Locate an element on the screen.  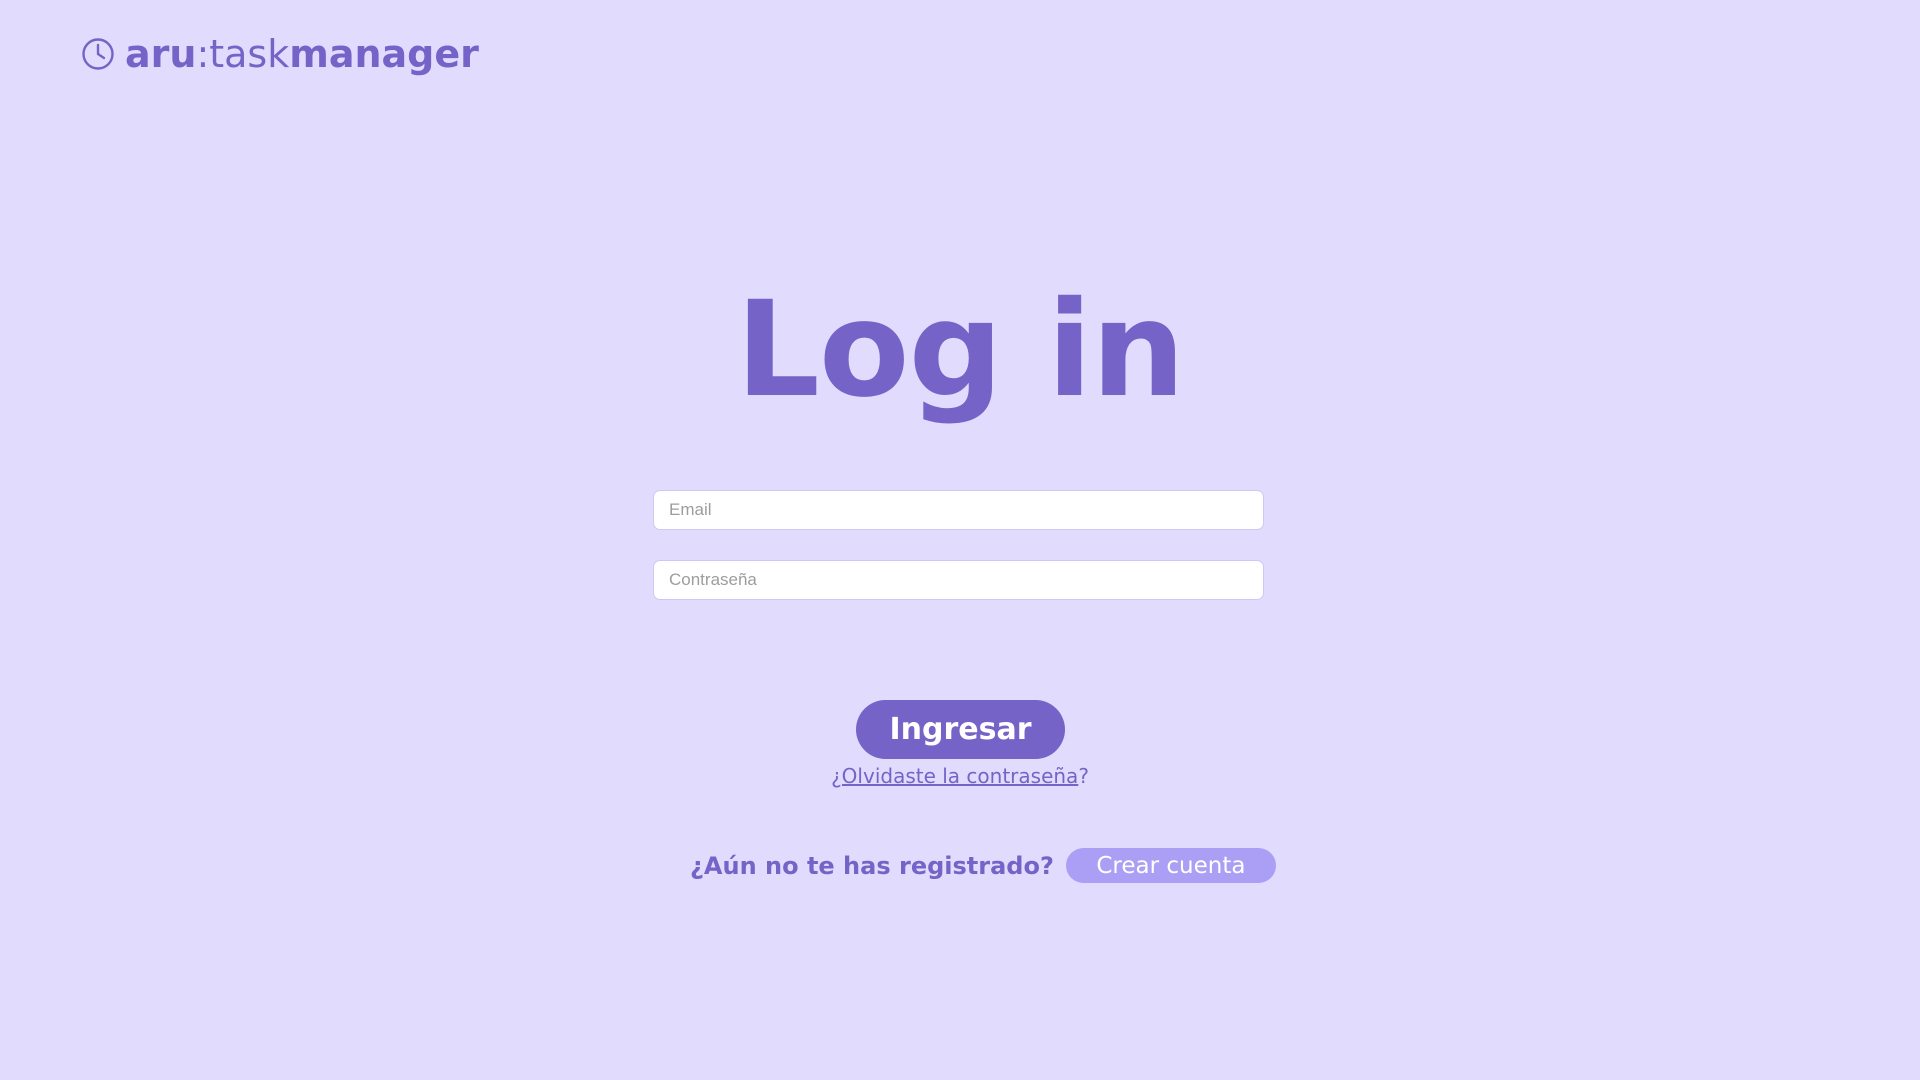
login-button: Ingresar is located at coordinates (960, 729).